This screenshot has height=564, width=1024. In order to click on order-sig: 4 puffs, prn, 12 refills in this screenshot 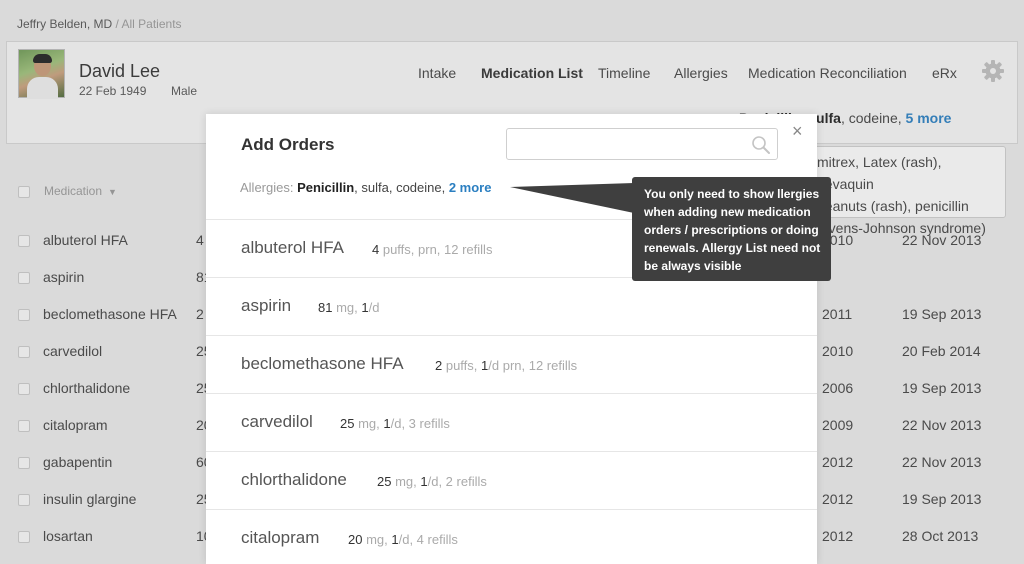, I will do `click(432, 249)`.